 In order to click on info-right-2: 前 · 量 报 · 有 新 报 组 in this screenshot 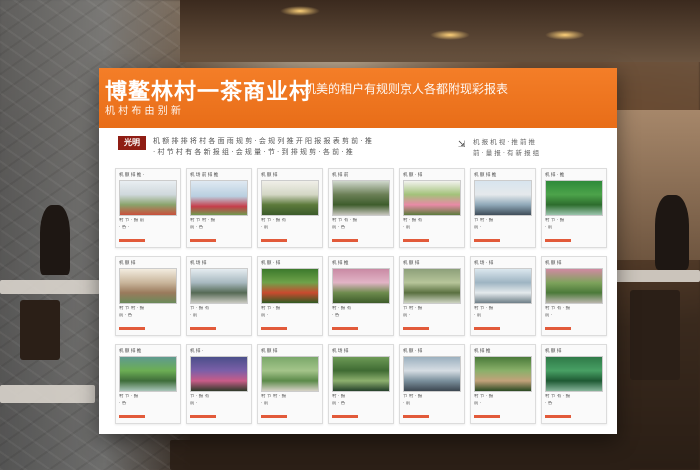, I will do `click(506, 153)`.